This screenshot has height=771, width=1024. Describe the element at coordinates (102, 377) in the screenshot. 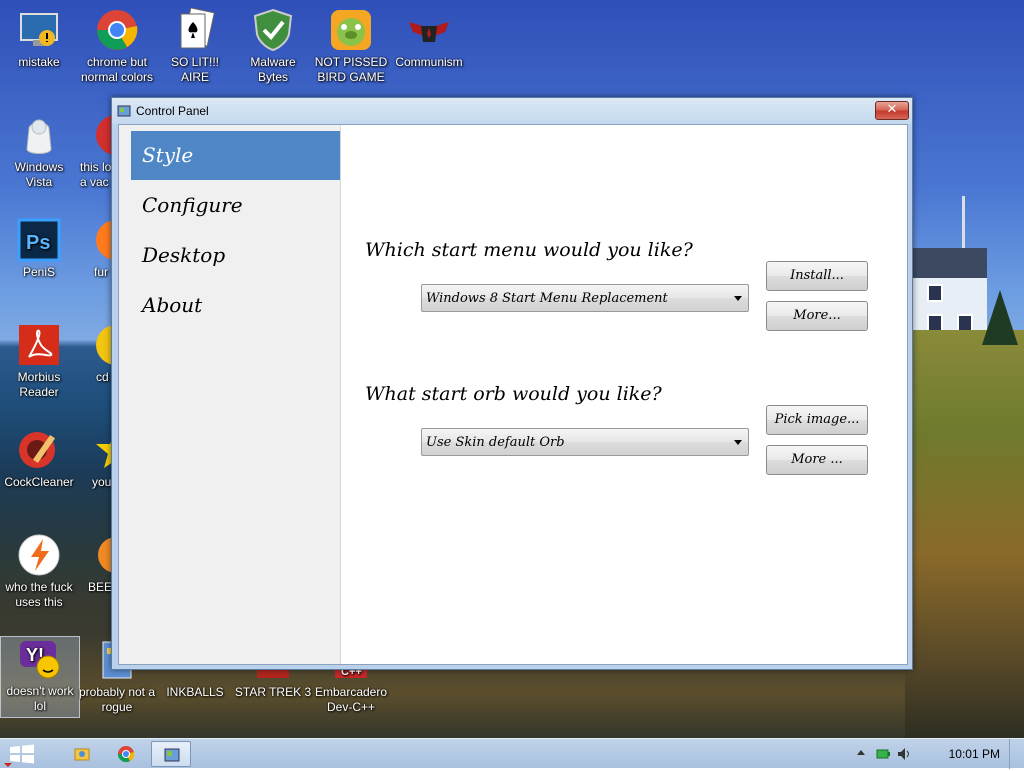

I see `desktop-icon-label: cd` at that location.